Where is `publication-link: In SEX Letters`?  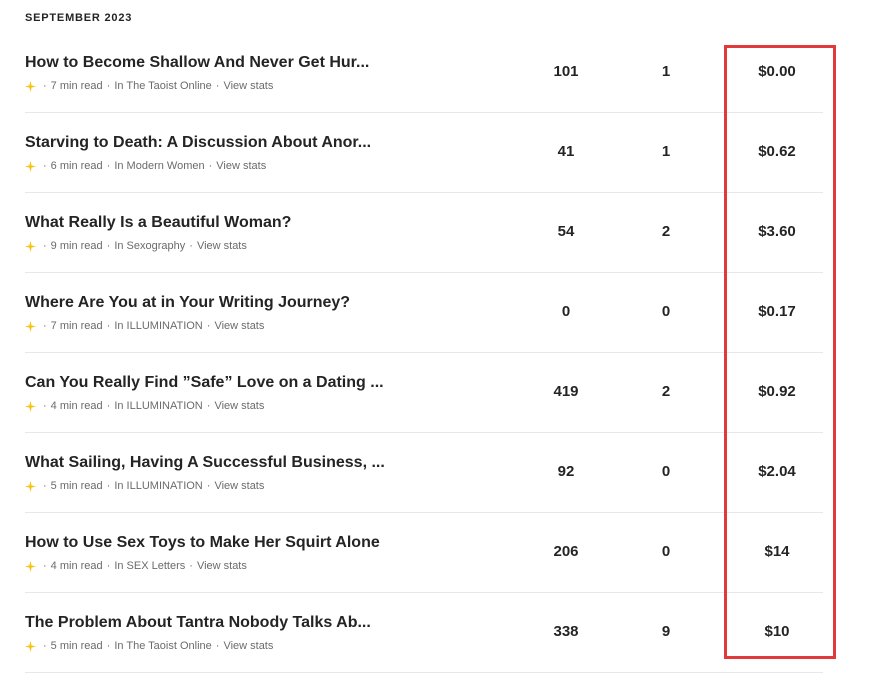 publication-link: In SEX Letters is located at coordinates (149, 566).